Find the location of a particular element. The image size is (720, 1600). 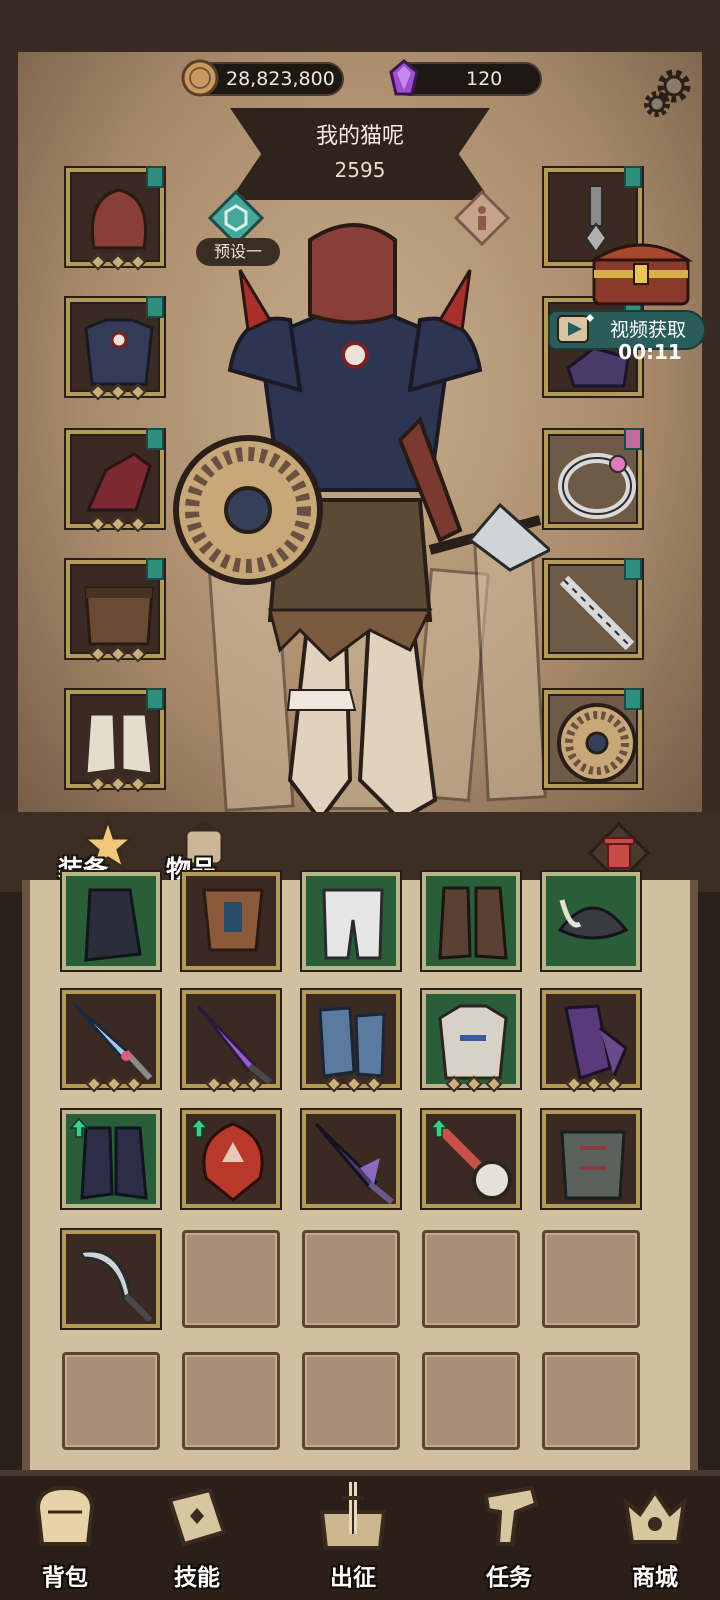

nav-label: 任务 is located at coordinates (509, 1578).